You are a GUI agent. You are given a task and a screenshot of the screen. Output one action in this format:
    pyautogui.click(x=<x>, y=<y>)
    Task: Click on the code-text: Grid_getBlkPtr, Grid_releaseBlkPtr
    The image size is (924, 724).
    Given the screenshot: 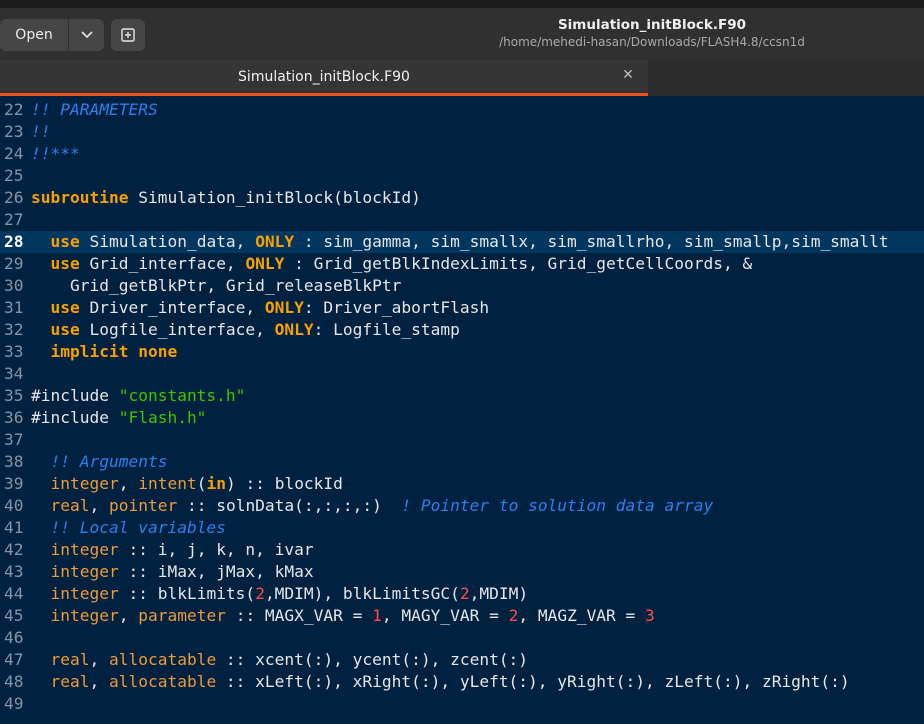 What is the action you would take?
    pyautogui.click(x=216, y=286)
    